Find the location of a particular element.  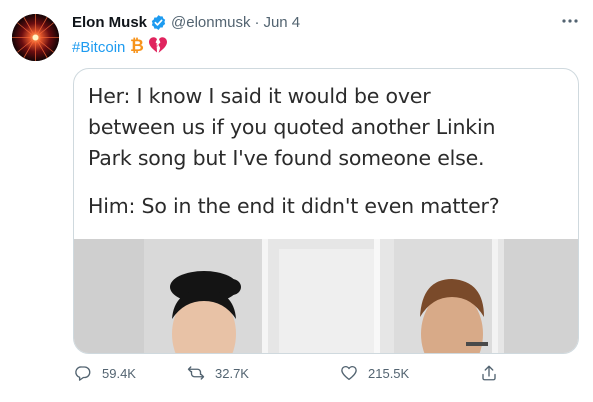

author-handle: @elonmusk is located at coordinates (210, 22).